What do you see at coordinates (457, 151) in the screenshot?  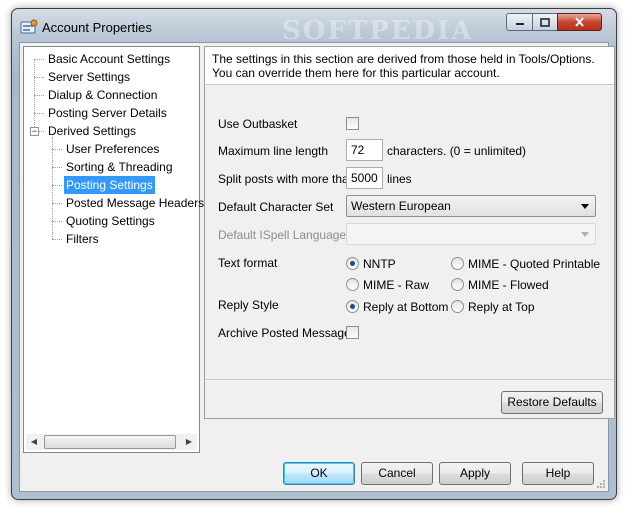 I see `max-line-length-hint: characters. (0 = unlimited)` at bounding box center [457, 151].